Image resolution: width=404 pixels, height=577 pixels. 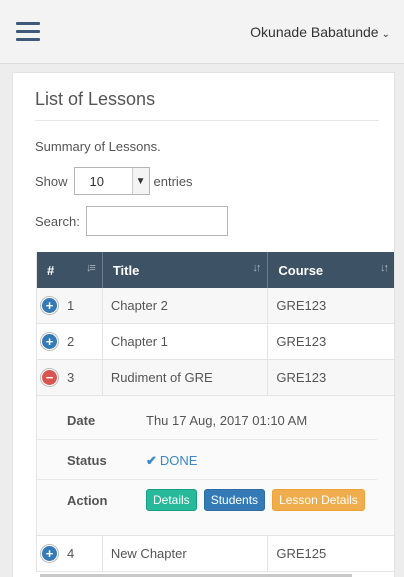 What do you see at coordinates (70, 270) in the screenshot?
I see `column-header-number: # ↓≡` at bounding box center [70, 270].